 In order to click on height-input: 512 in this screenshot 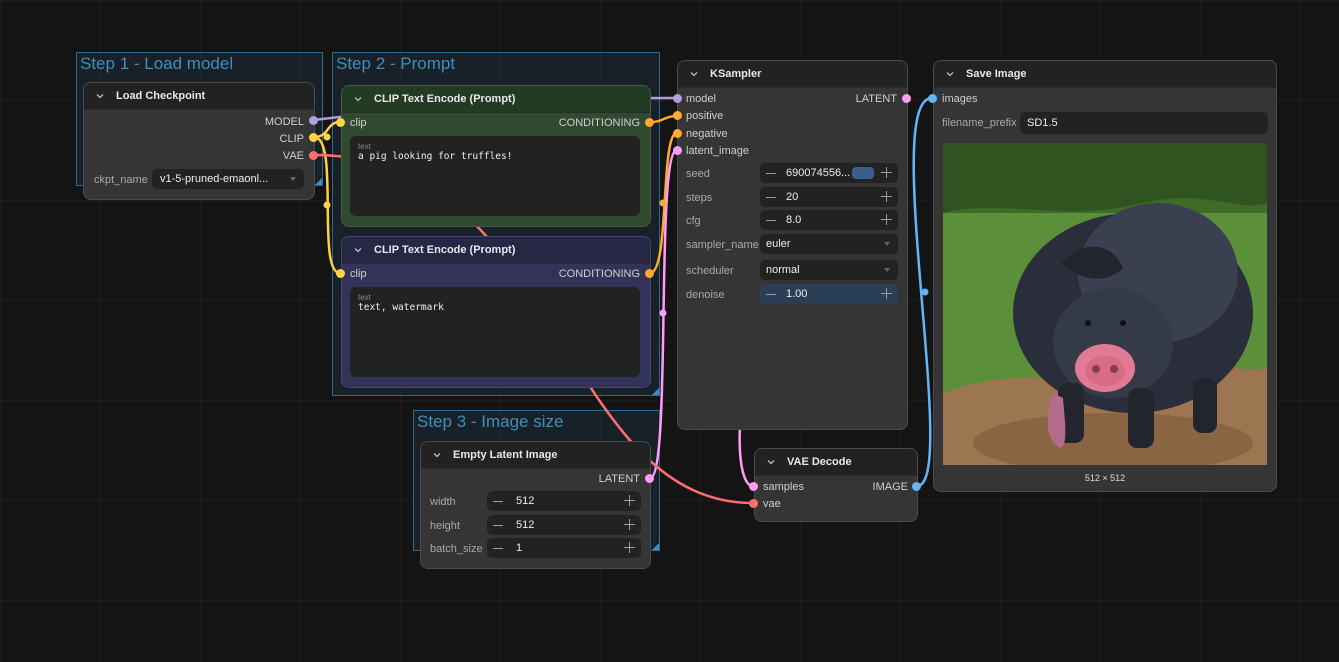, I will do `click(564, 525)`.